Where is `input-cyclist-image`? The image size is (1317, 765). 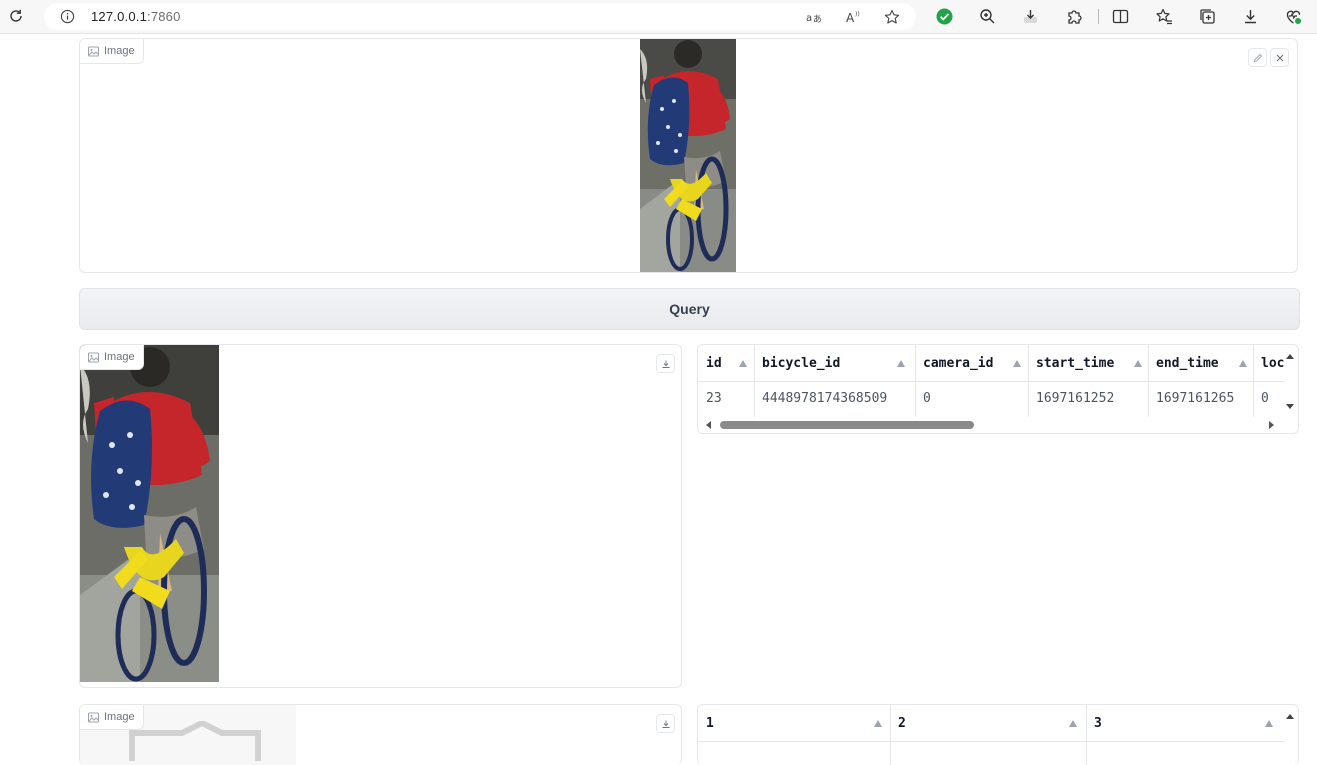
input-cyclist-image is located at coordinates (688, 155).